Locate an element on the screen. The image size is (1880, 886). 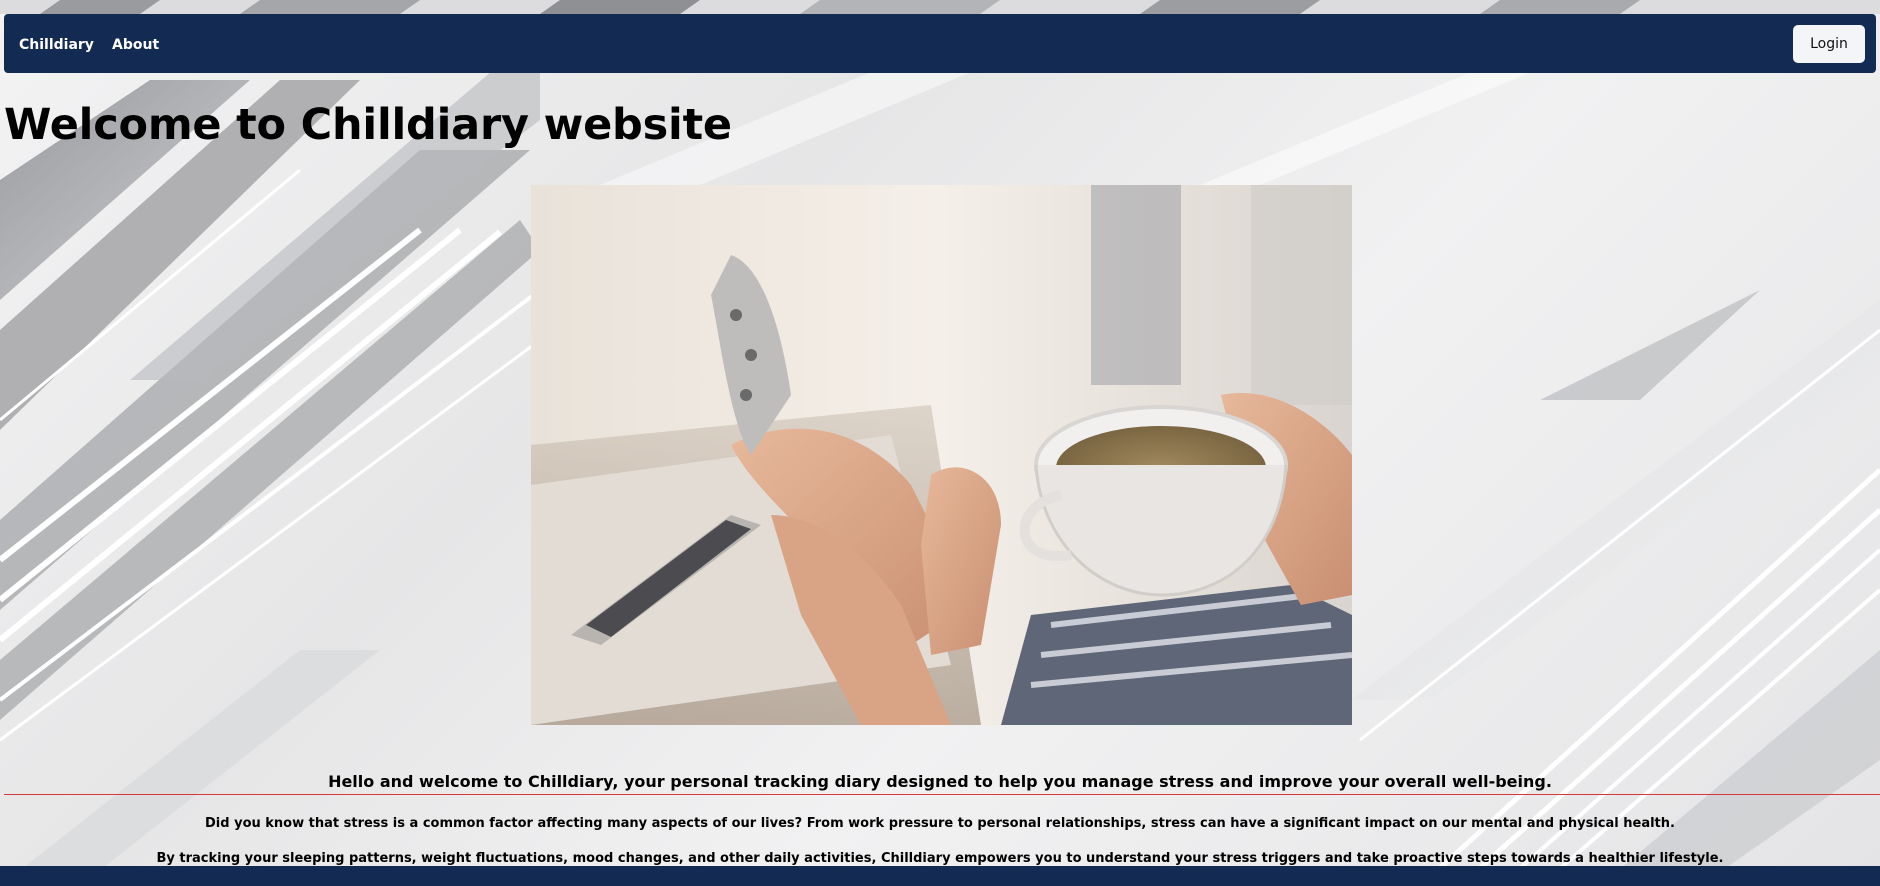
login-button: Login is located at coordinates (1829, 44).